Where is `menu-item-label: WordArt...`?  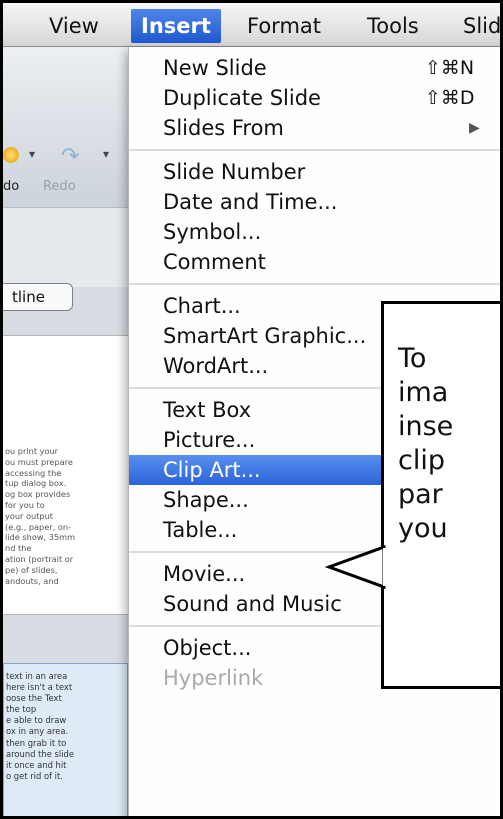
menu-item-label: WordArt... is located at coordinates (216, 366).